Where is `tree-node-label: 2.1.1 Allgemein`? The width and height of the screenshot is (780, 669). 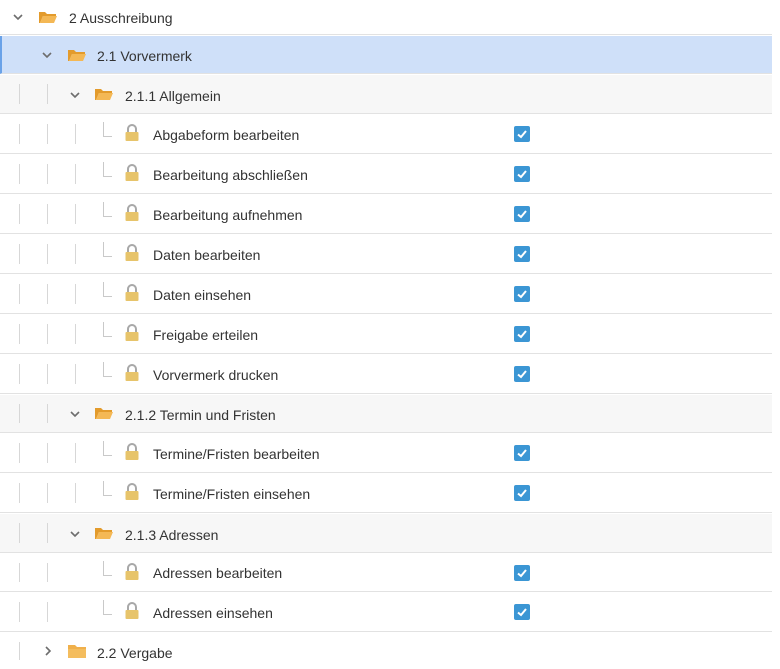
tree-node-label: 2.1.1 Allgemein is located at coordinates (173, 96).